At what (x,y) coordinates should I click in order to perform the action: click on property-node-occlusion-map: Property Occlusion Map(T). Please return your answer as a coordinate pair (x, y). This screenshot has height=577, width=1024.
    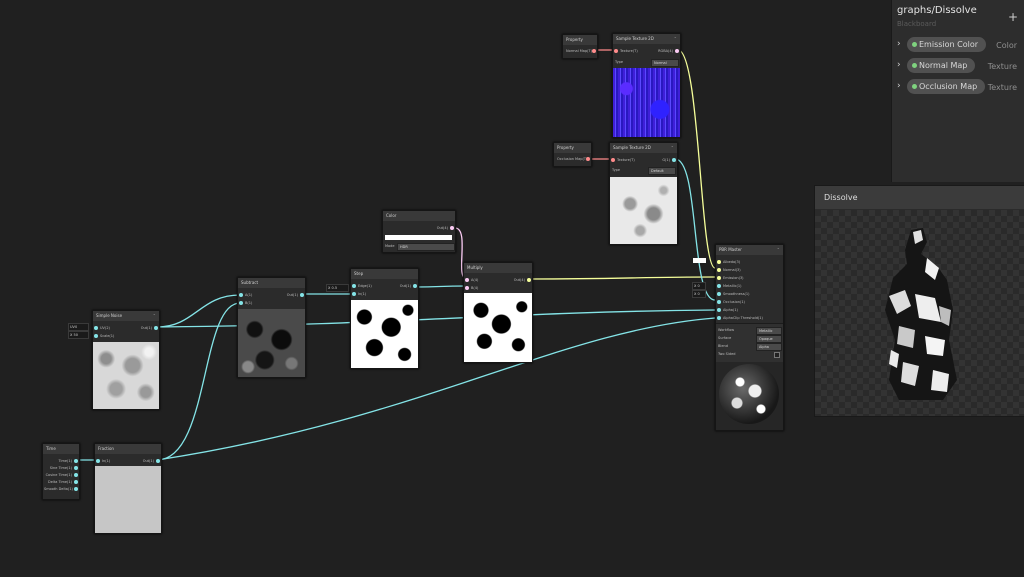
    Looking at the image, I should click on (572, 154).